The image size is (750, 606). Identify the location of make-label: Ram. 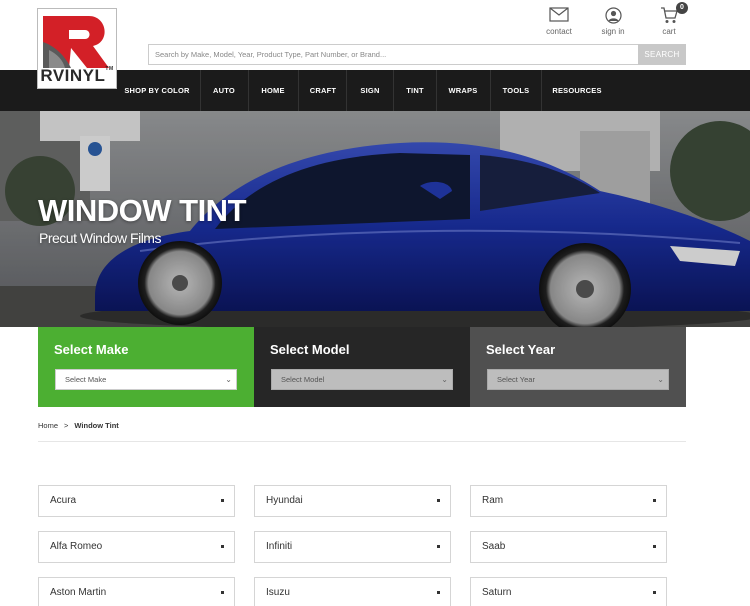
(493, 500).